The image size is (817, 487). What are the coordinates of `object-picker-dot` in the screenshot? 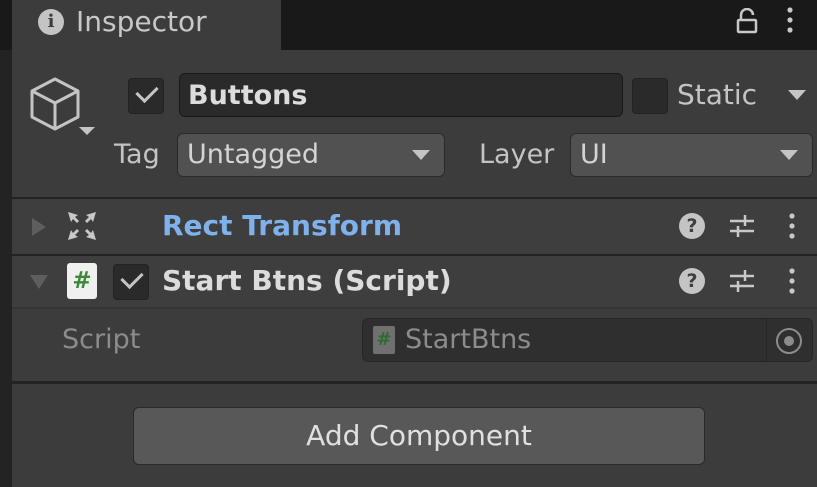 It's located at (789, 341).